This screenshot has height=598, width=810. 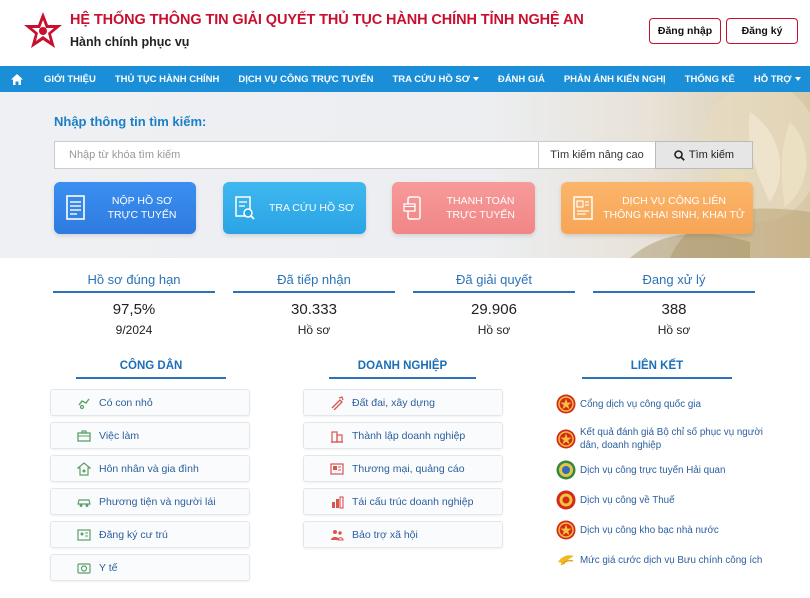 What do you see at coordinates (408, 468) in the screenshot?
I see `business-item-label: Thương mại, quảng cáo` at bounding box center [408, 468].